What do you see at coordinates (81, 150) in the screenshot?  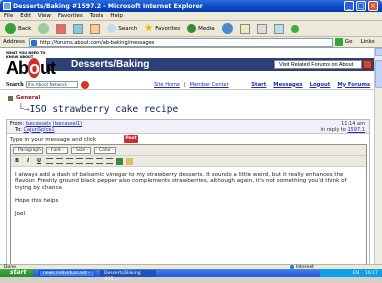 I see `size-select: - Size -` at bounding box center [81, 150].